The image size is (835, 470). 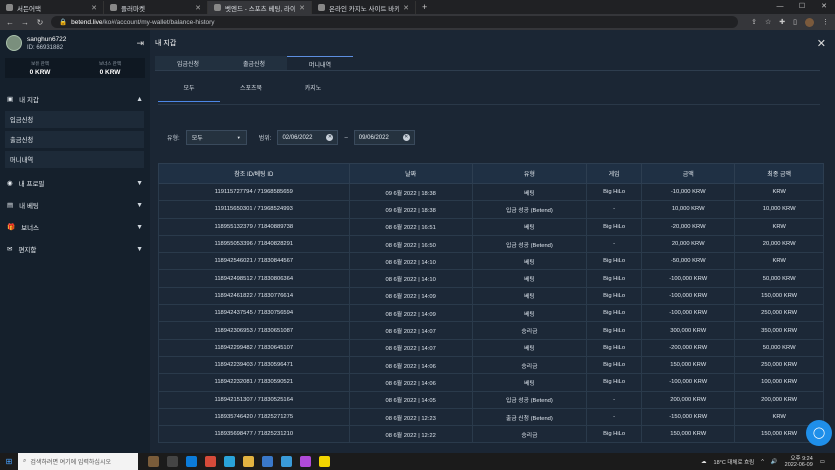 What do you see at coordinates (254, 434) in the screenshot?
I see `table-cell: 118935698477 / 71825231210` at bounding box center [254, 434].